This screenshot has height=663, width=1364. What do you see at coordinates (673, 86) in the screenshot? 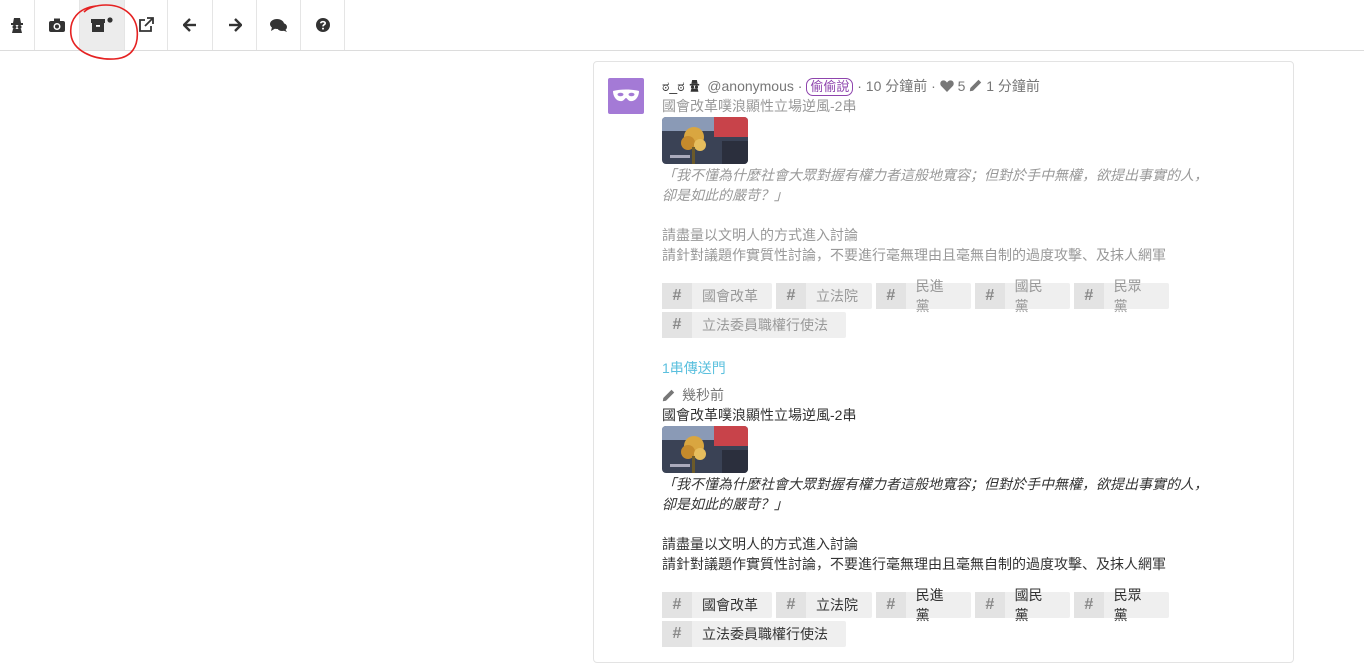
I see `nickname: ಠ_ಠ` at bounding box center [673, 86].